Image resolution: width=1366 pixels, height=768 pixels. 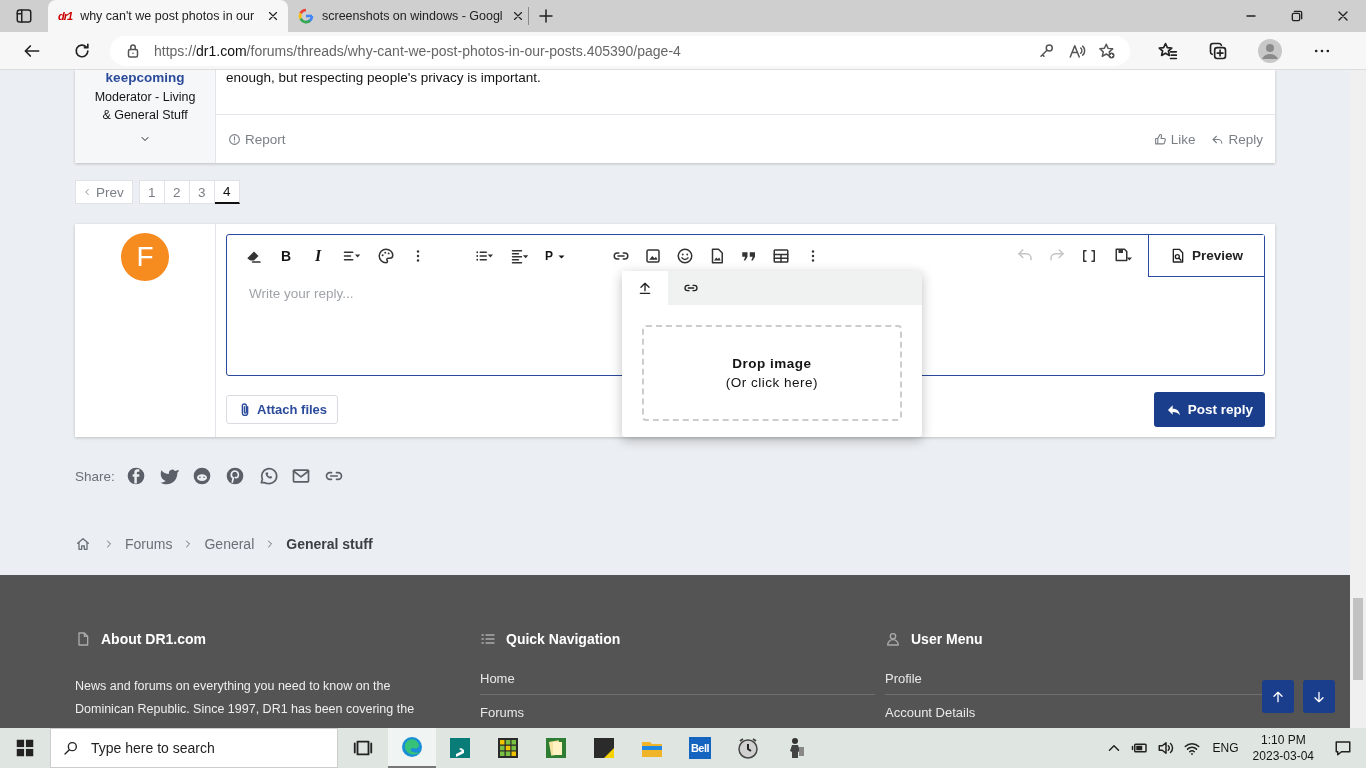 What do you see at coordinates (1089, 256) in the screenshot?
I see `brackets-icon` at bounding box center [1089, 256].